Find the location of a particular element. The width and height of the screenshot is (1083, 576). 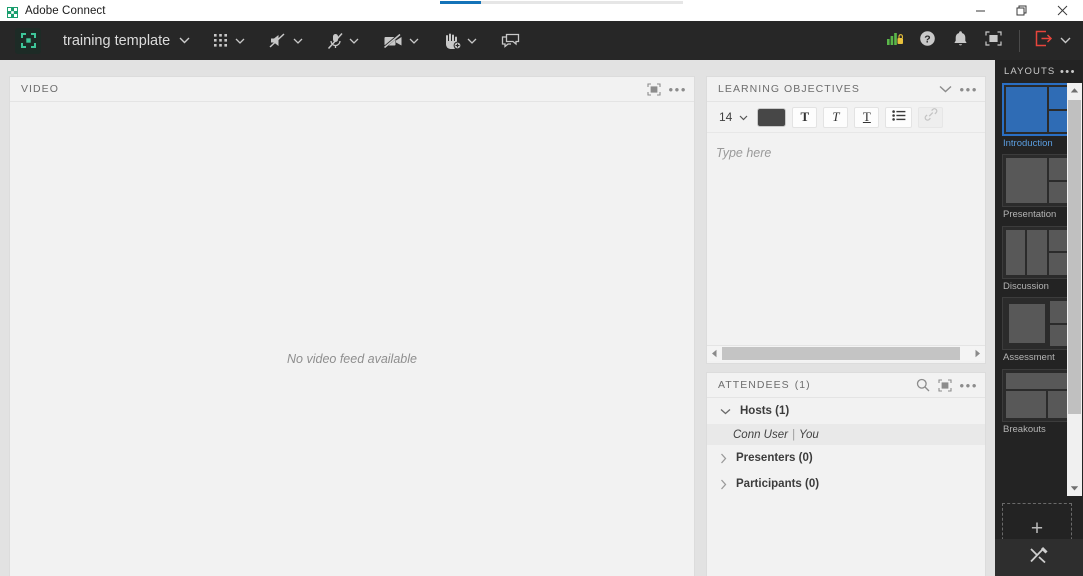

prepare-mode-icon is located at coordinates (1039, 557).